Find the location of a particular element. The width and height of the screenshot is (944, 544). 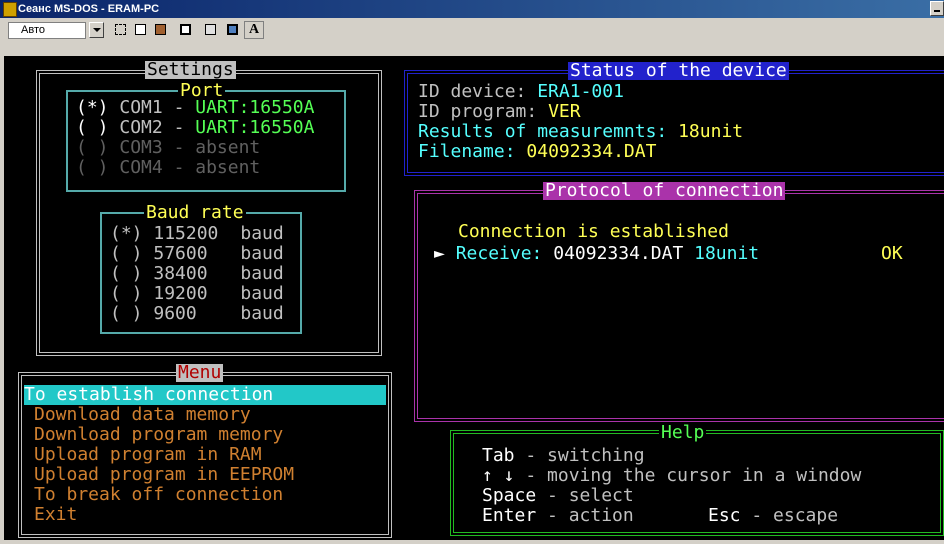

status-results: Results of measuremnts: 18unit is located at coordinates (581, 131).